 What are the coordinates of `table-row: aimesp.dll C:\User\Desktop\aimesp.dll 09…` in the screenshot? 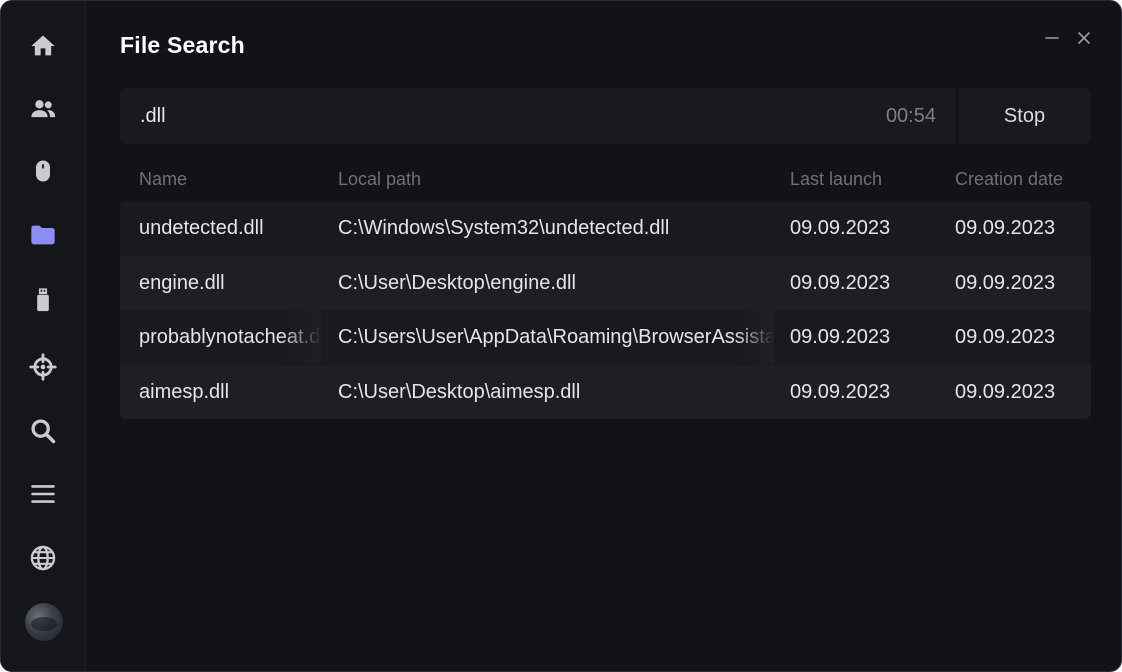 It's located at (605, 391).